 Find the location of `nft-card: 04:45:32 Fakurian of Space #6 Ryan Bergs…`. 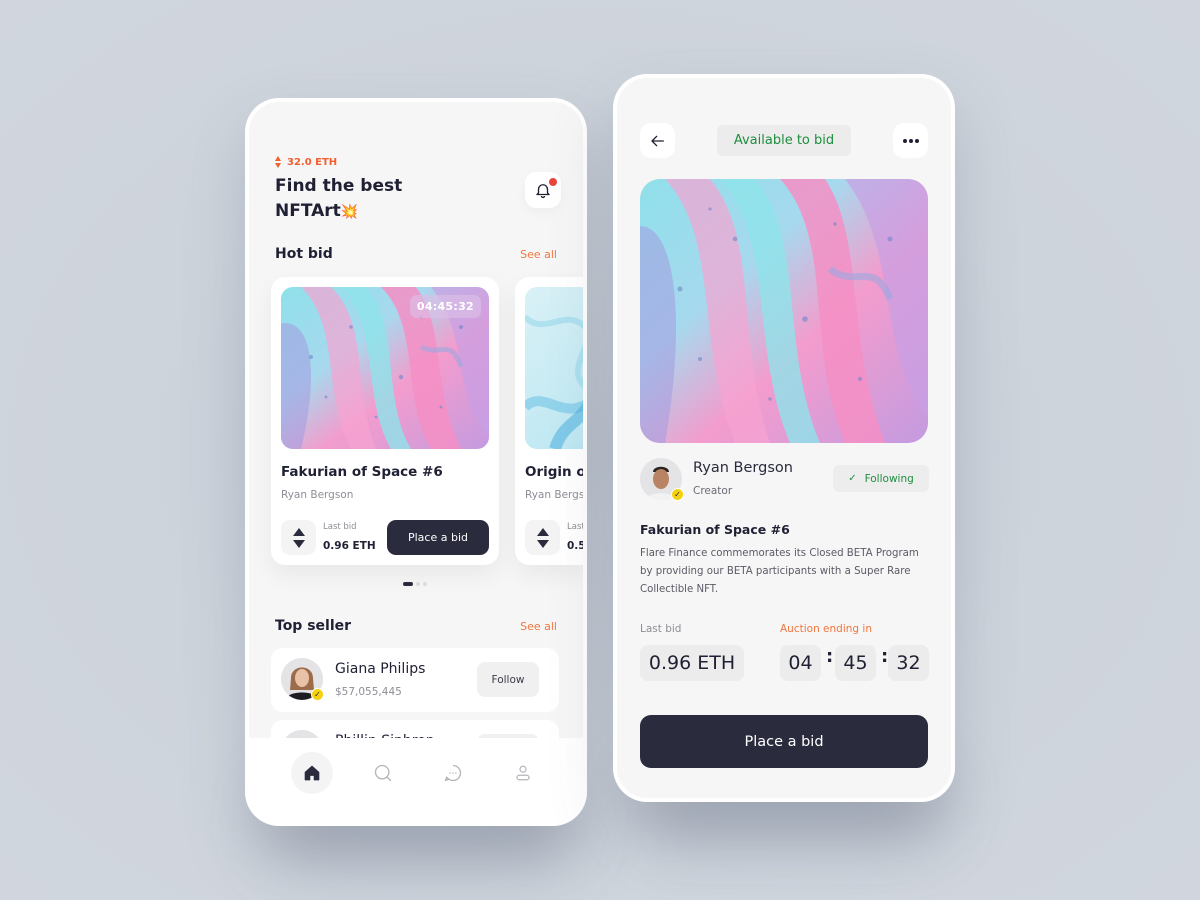

nft-card: 04:45:32 Fakurian of Space #6 Ryan Bergs… is located at coordinates (385, 421).